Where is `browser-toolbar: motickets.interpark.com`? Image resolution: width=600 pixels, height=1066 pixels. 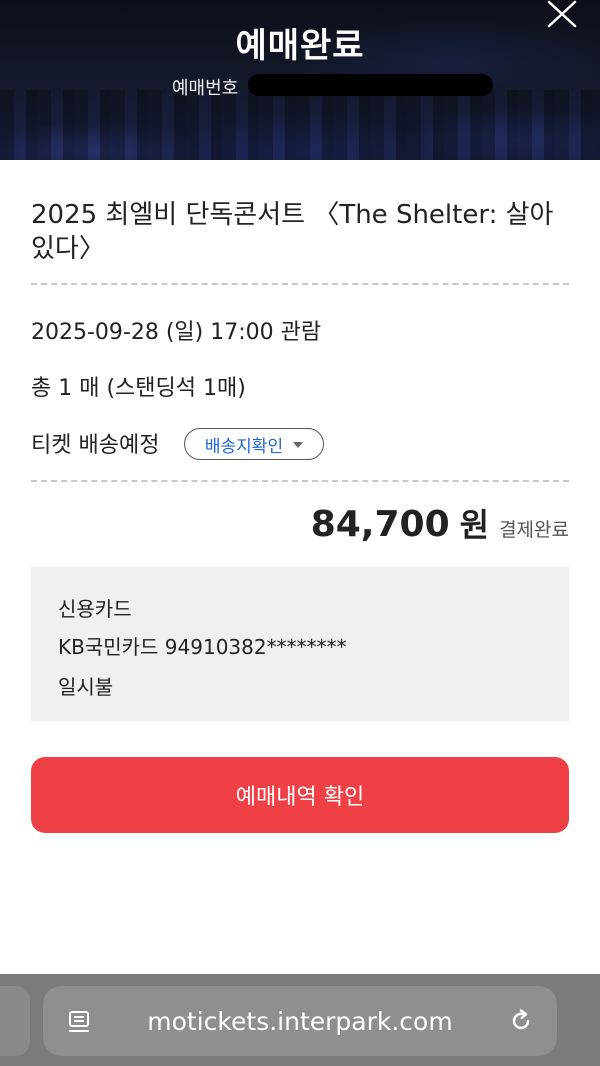 browser-toolbar: motickets.interpark.com is located at coordinates (300, 1020).